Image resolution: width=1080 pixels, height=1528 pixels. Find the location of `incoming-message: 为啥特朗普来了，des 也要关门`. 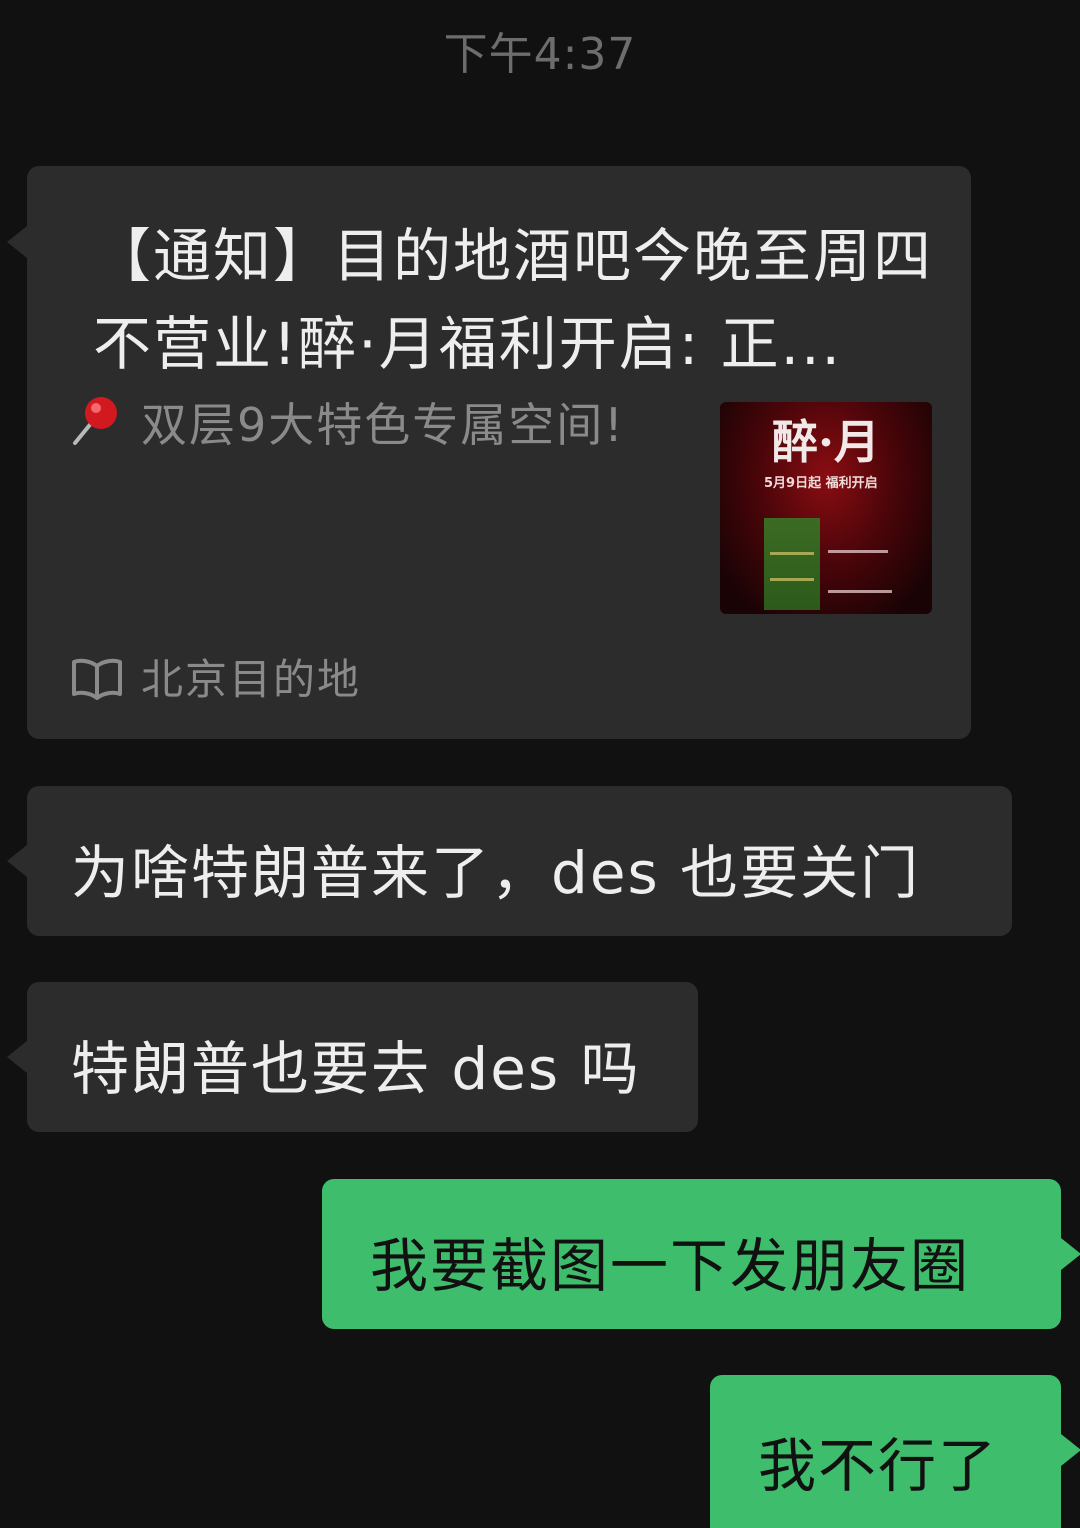

incoming-message: 为啥特朗普来了，des 也要关门 is located at coordinates (509, 861).